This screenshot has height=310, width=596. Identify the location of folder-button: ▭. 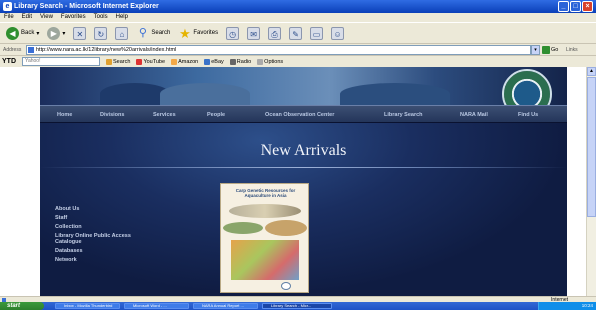
(316, 33).